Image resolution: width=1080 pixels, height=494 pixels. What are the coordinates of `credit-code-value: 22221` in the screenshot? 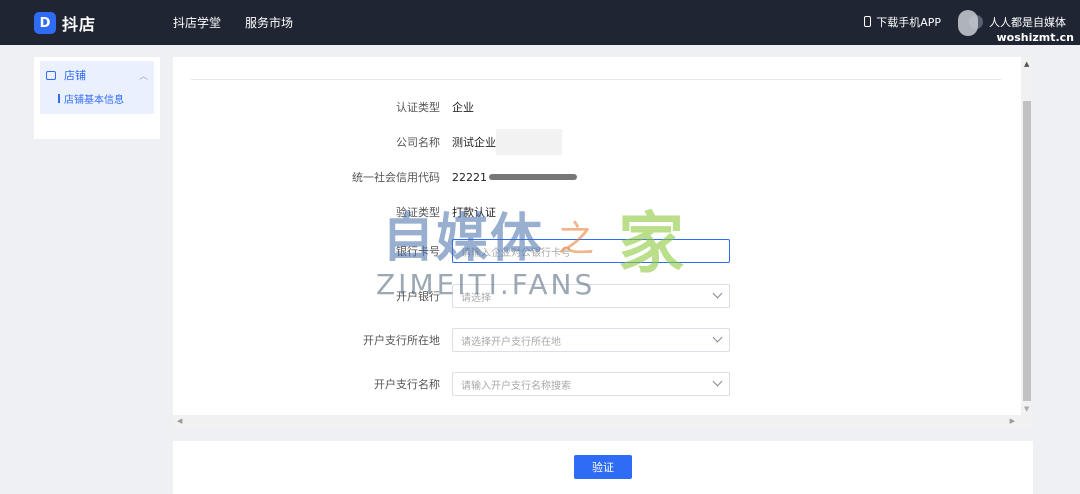 It's located at (469, 177).